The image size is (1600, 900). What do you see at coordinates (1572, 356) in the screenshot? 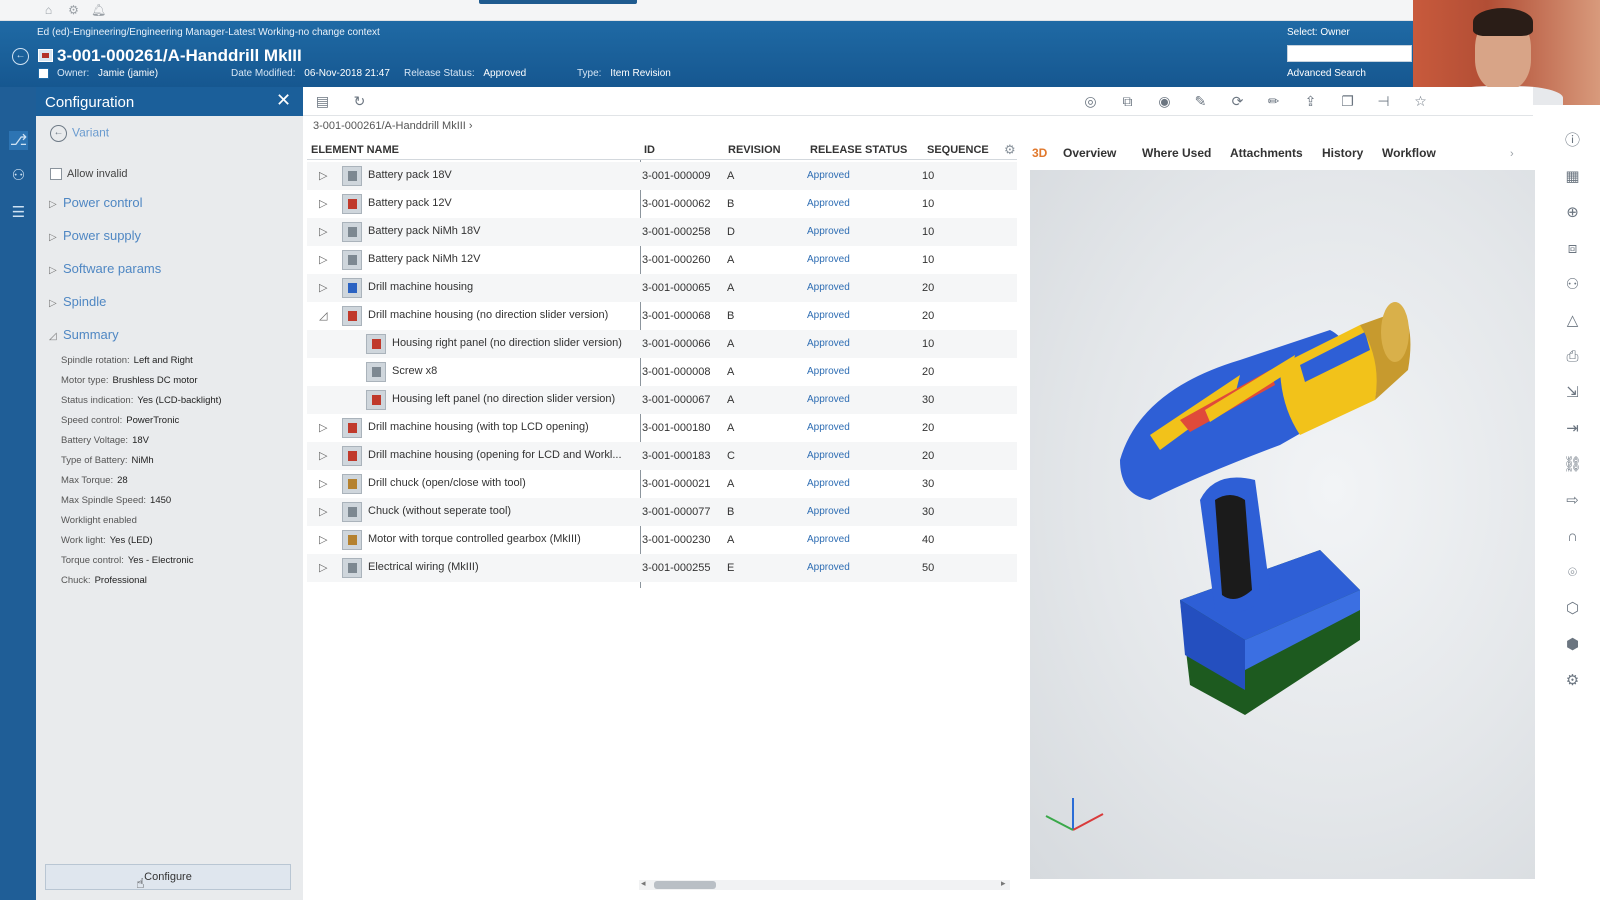
I see `print-icon: ⎙` at bounding box center [1572, 356].